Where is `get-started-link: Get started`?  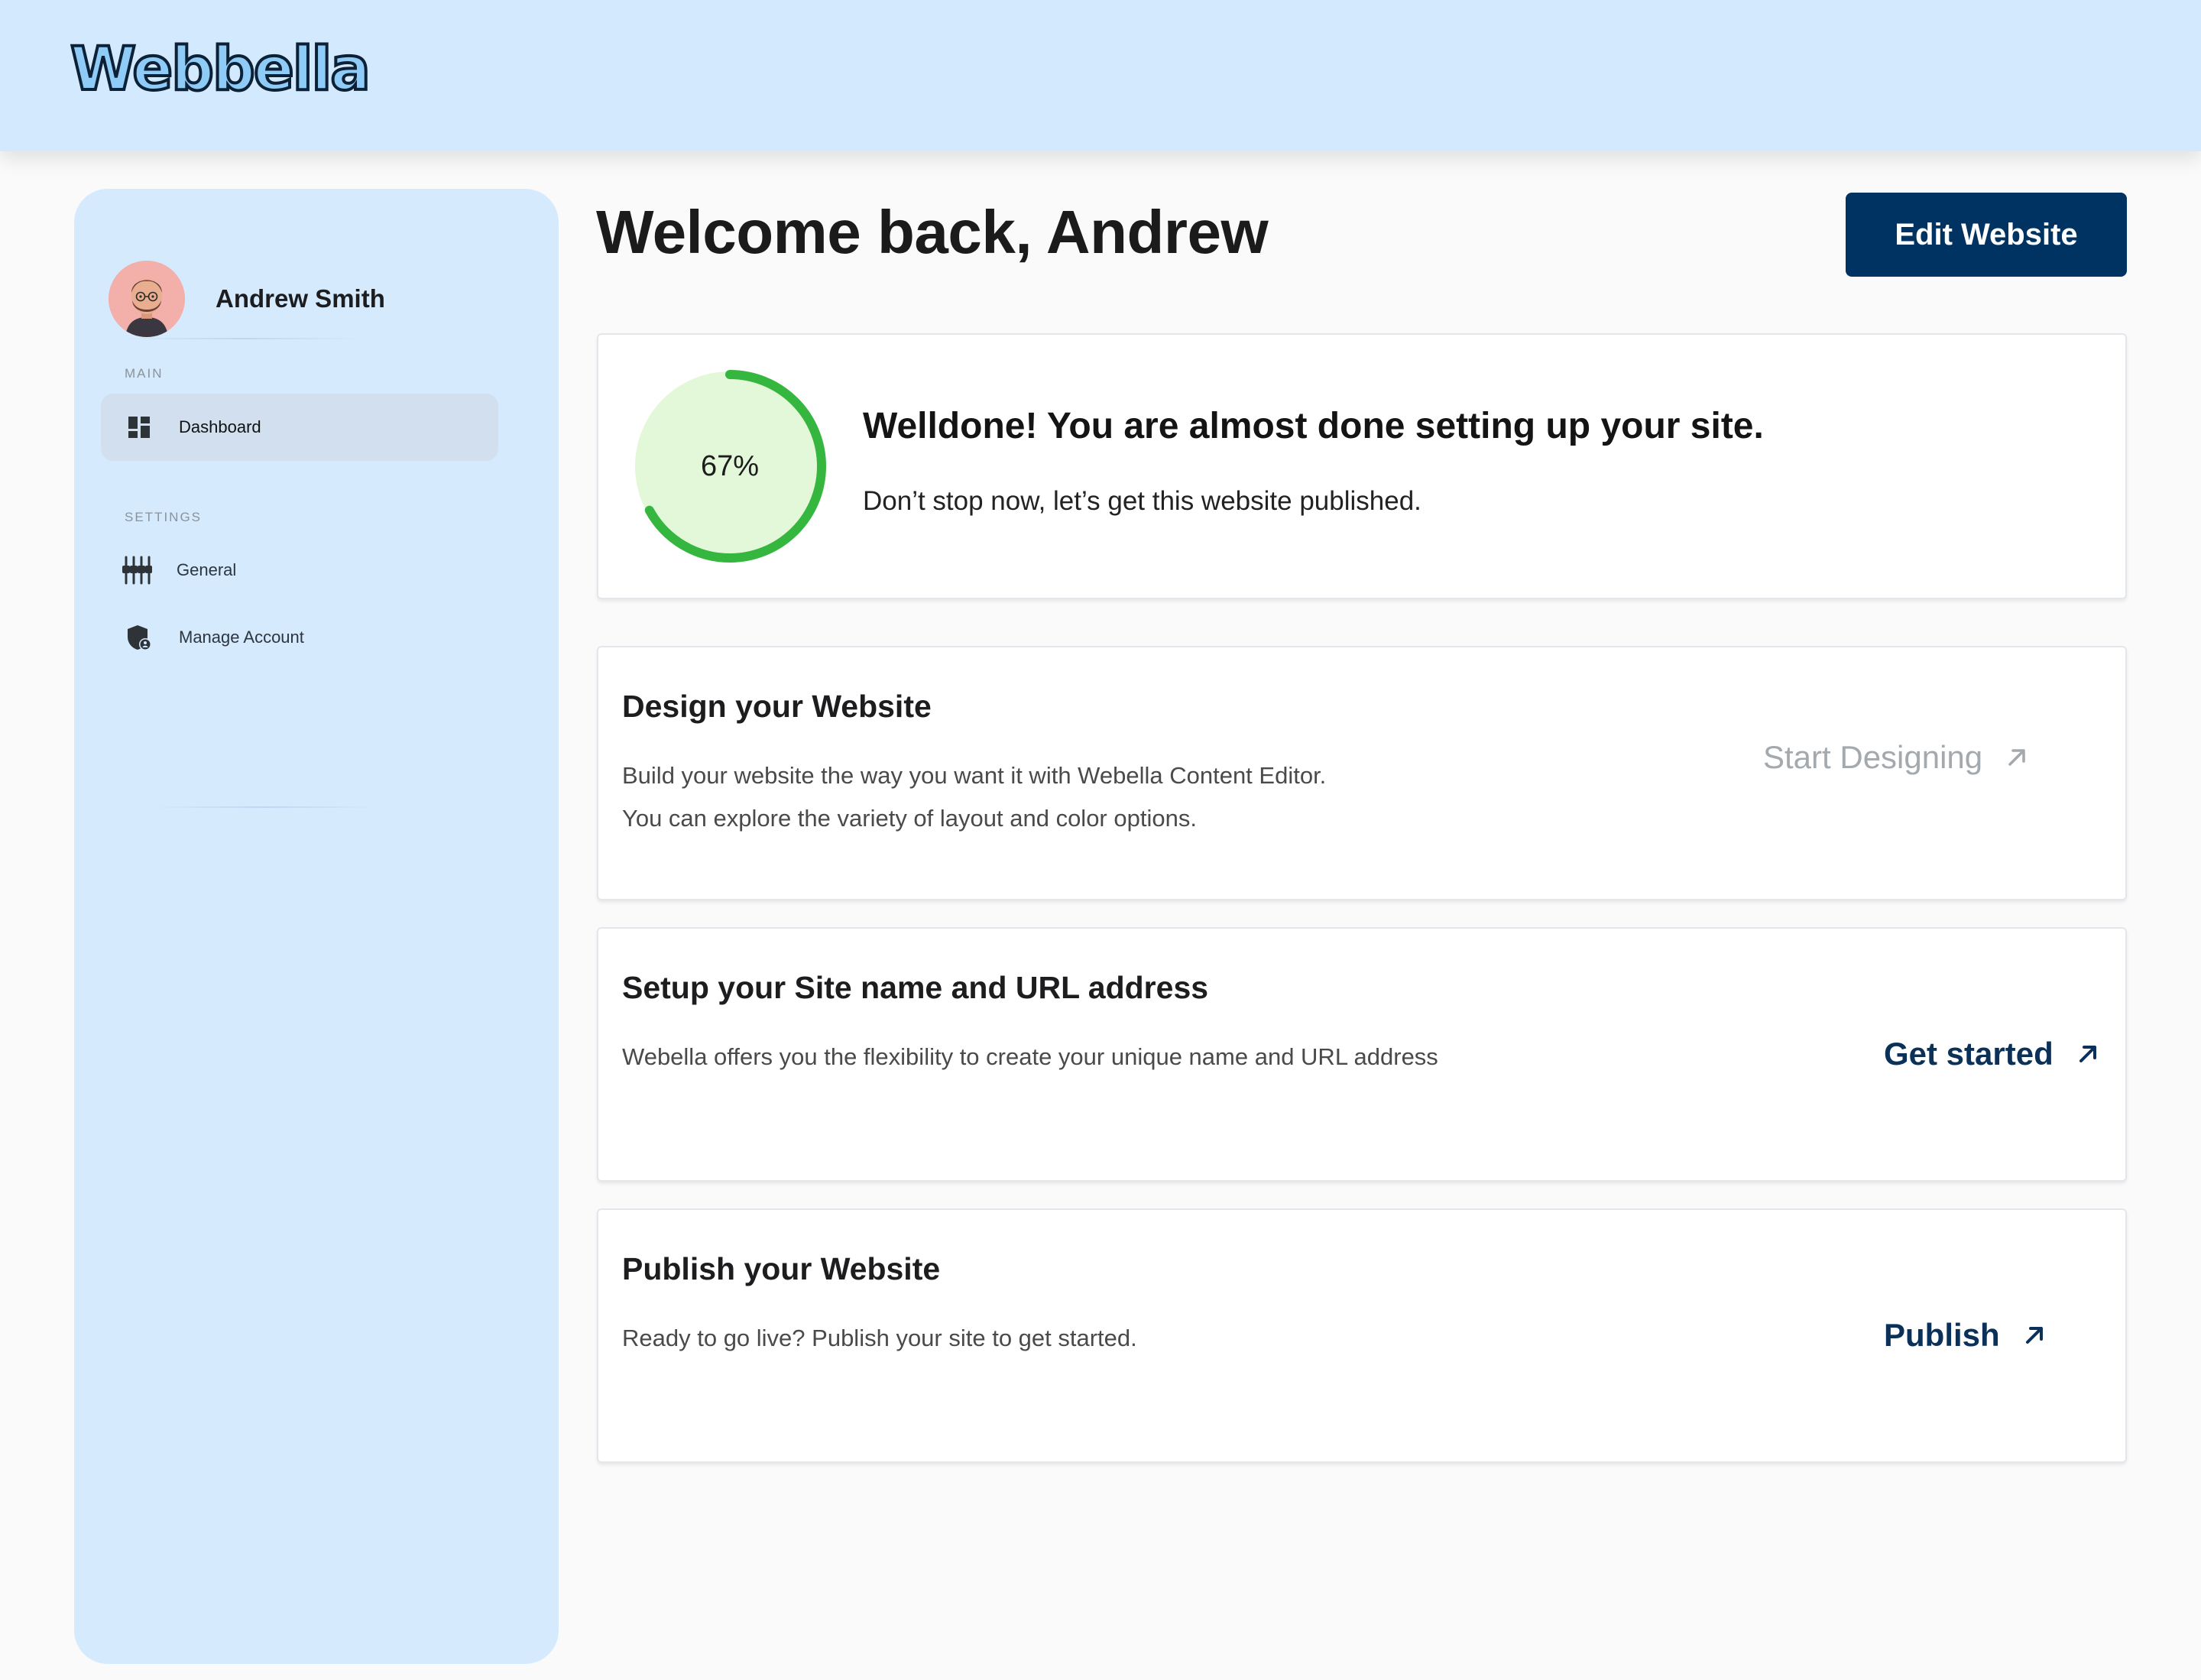 get-started-link: Get started is located at coordinates (1992, 1054).